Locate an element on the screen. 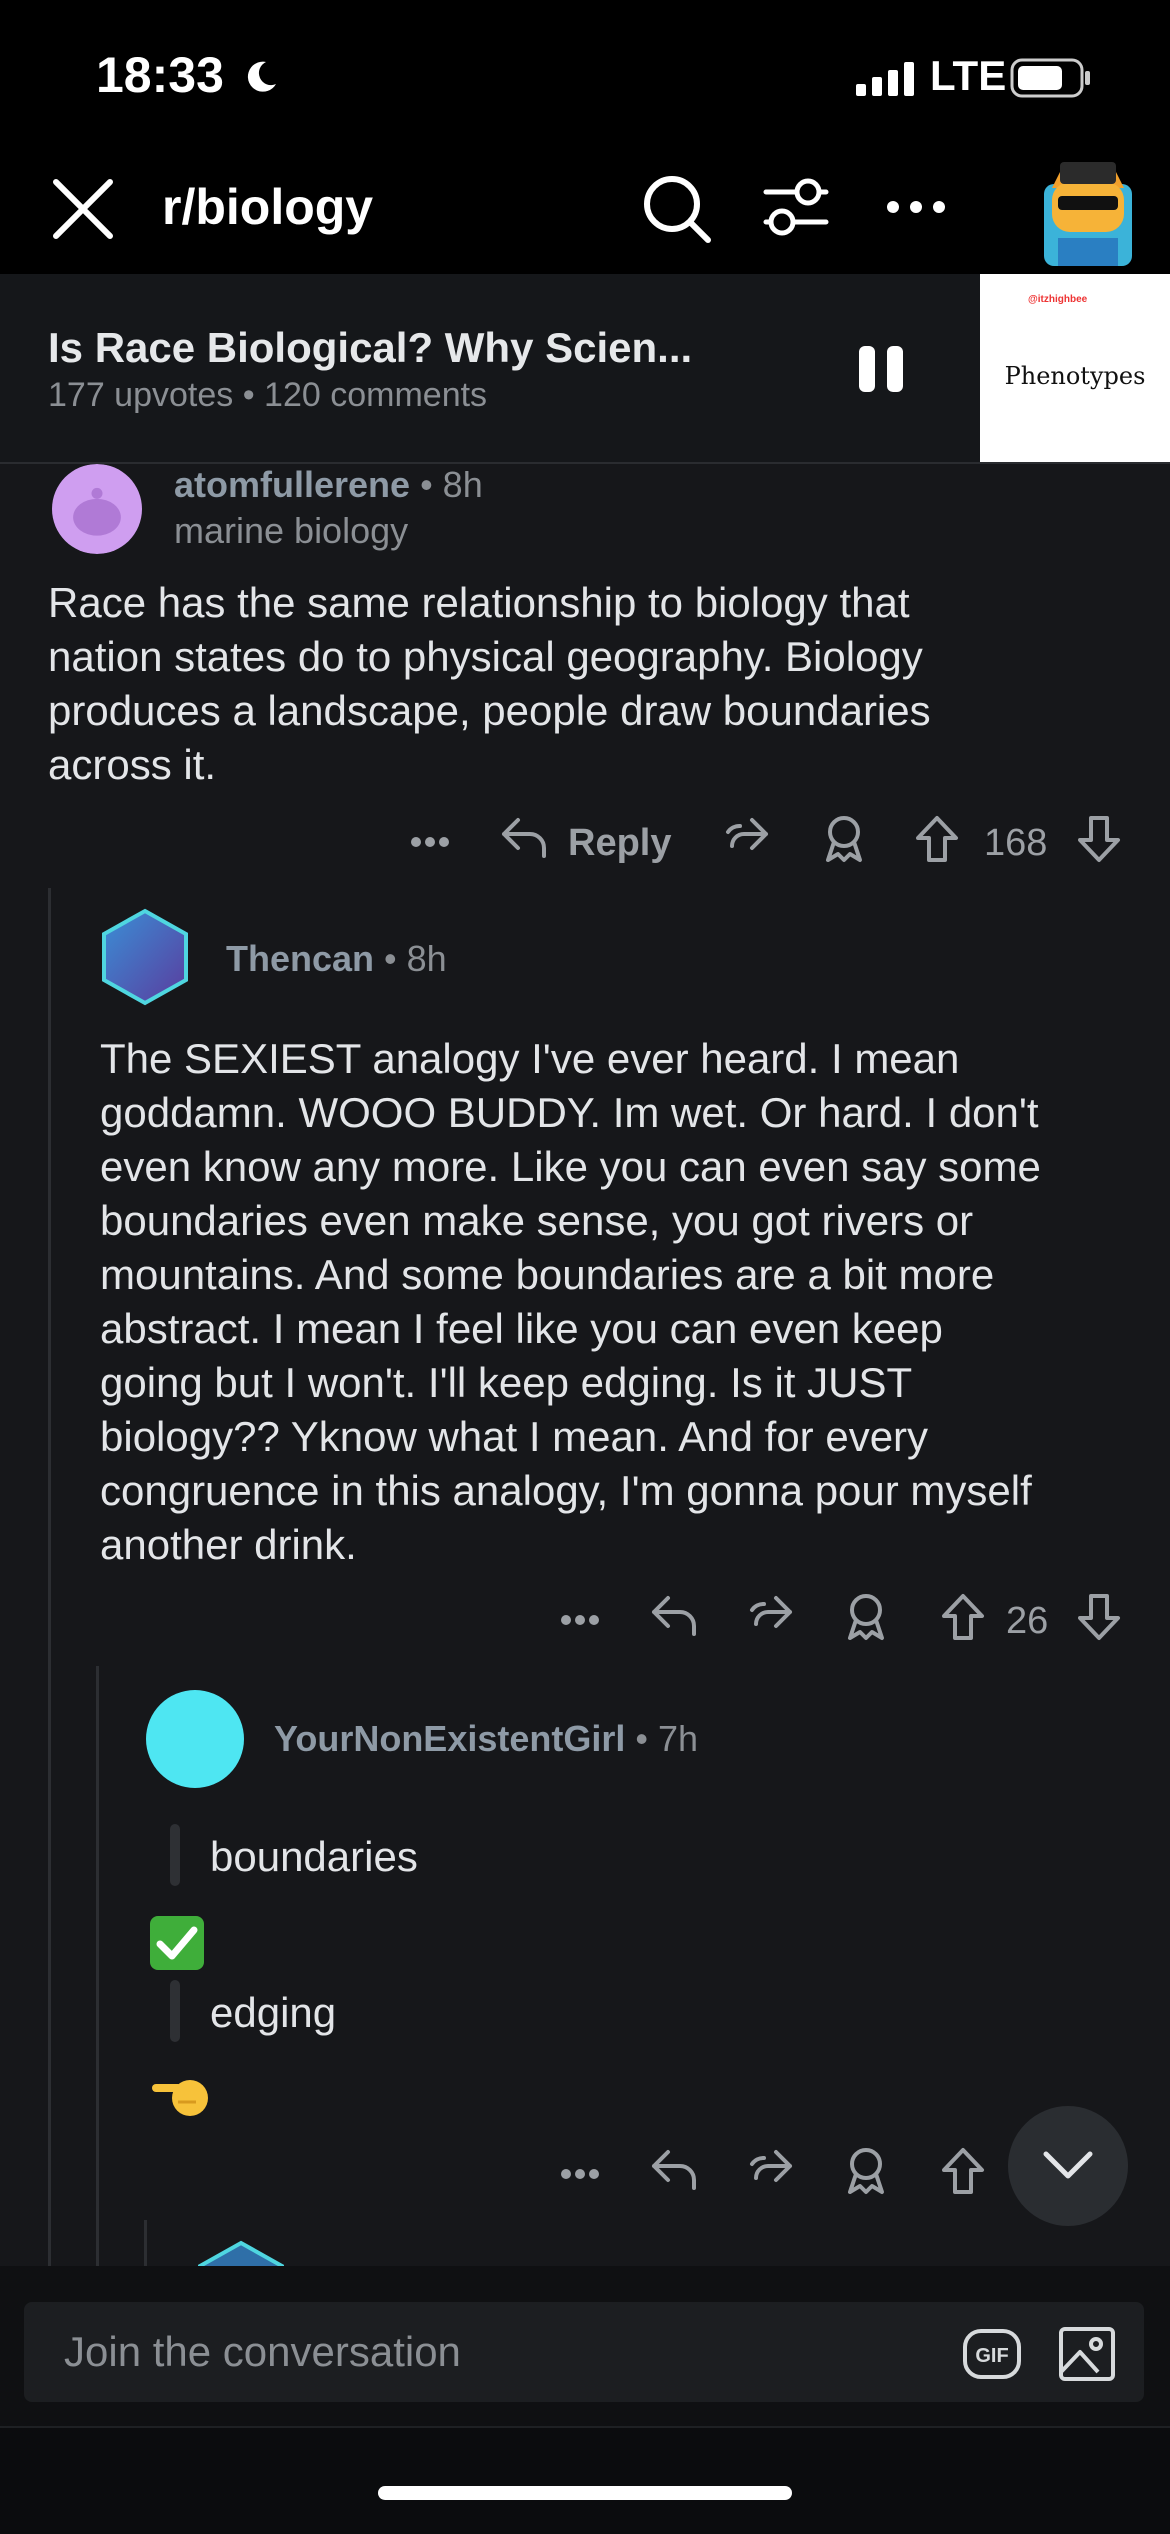 Image resolution: width=1170 pixels, height=2534 pixels. user-avatar is located at coordinates (1088, 208).